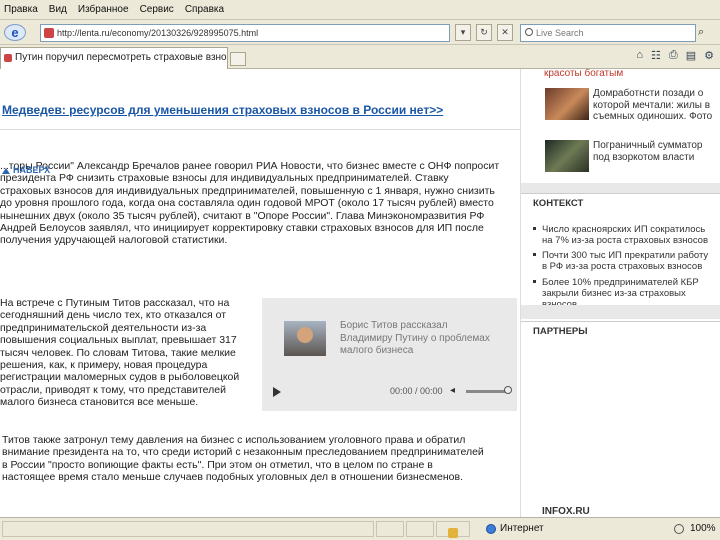 This screenshot has height=540, width=720. What do you see at coordinates (416, 391) in the screenshot?
I see `audio-time: 00:00 / 00:00` at bounding box center [416, 391].